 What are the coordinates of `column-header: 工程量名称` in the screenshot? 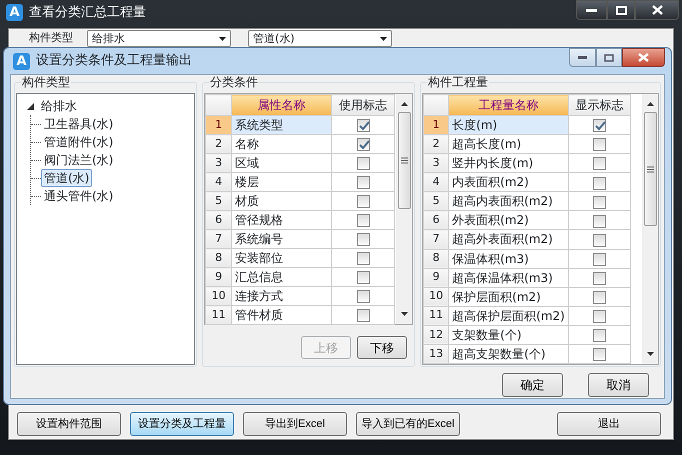 It's located at (508, 105).